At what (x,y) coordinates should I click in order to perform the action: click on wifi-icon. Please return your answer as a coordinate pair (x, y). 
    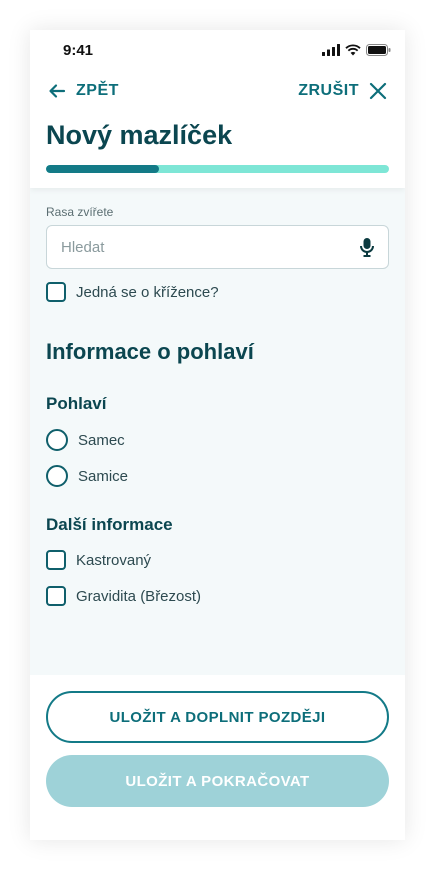
    Looking at the image, I should click on (353, 50).